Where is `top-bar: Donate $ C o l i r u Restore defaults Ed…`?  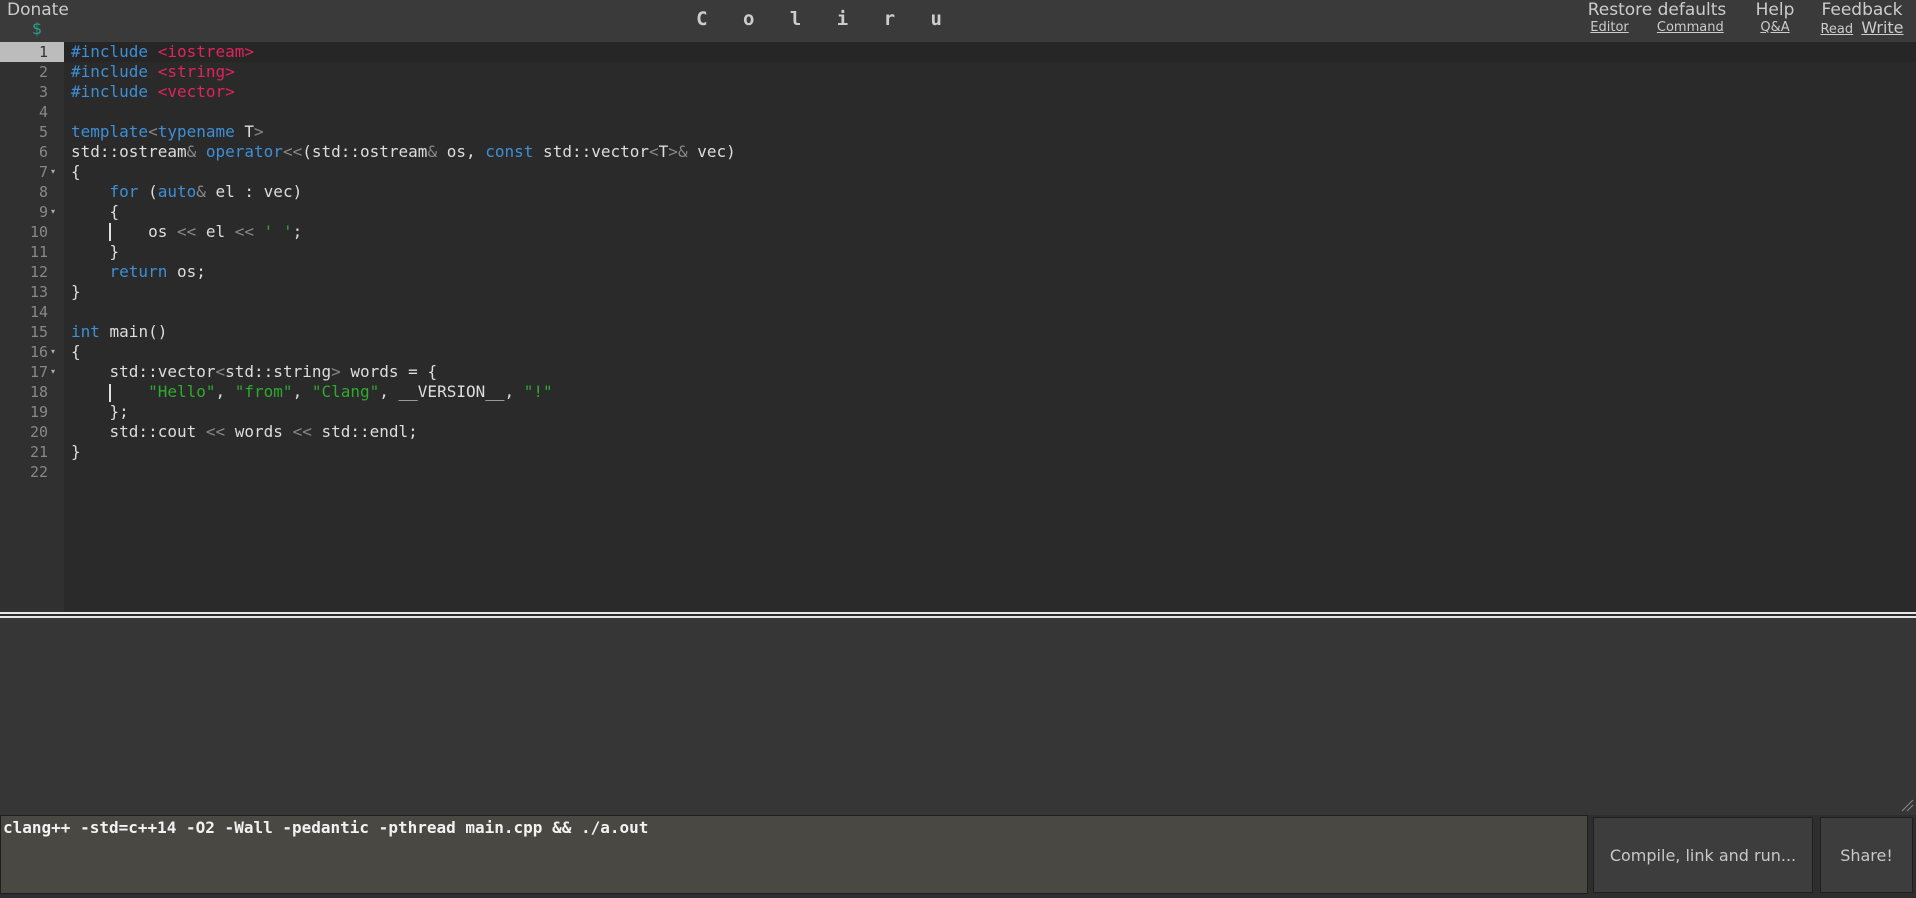 top-bar: Donate $ C o l i r u Restore defaults Ed… is located at coordinates (958, 21).